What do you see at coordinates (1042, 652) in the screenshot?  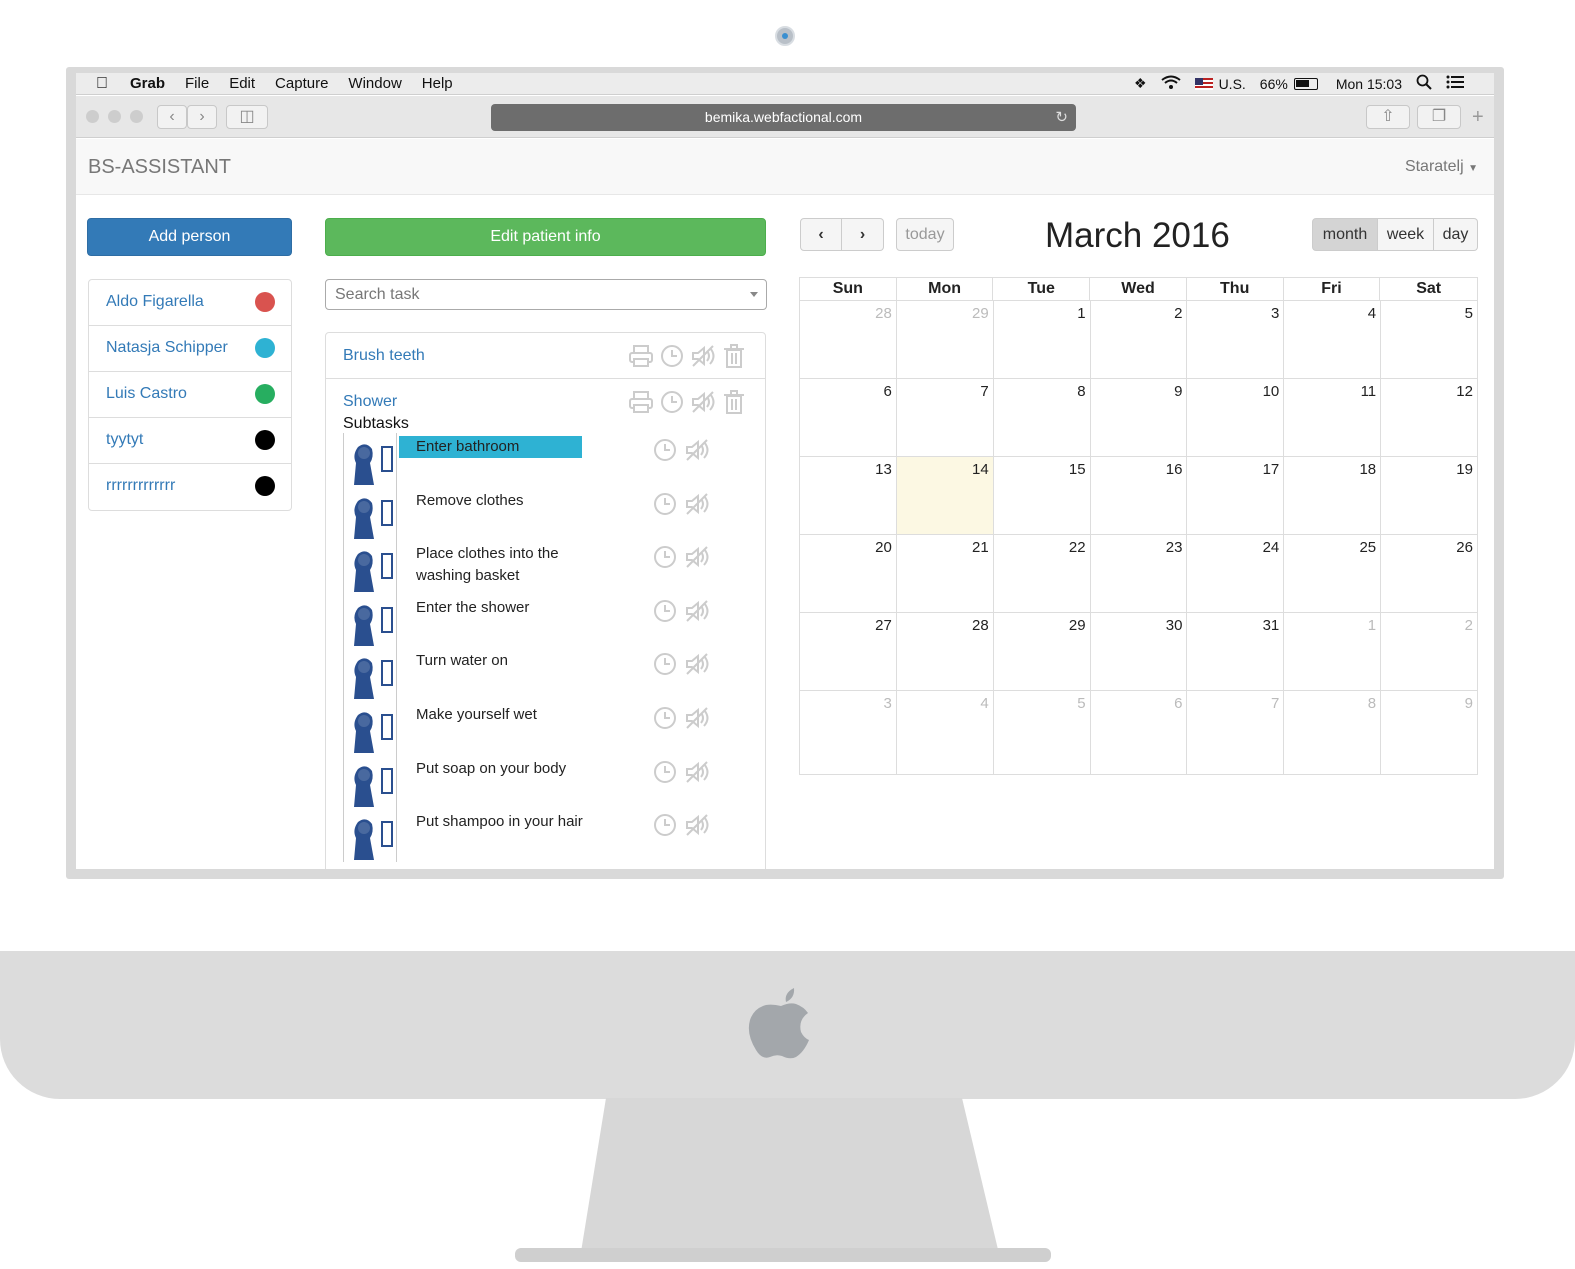 I see `calendar-day: 29` at bounding box center [1042, 652].